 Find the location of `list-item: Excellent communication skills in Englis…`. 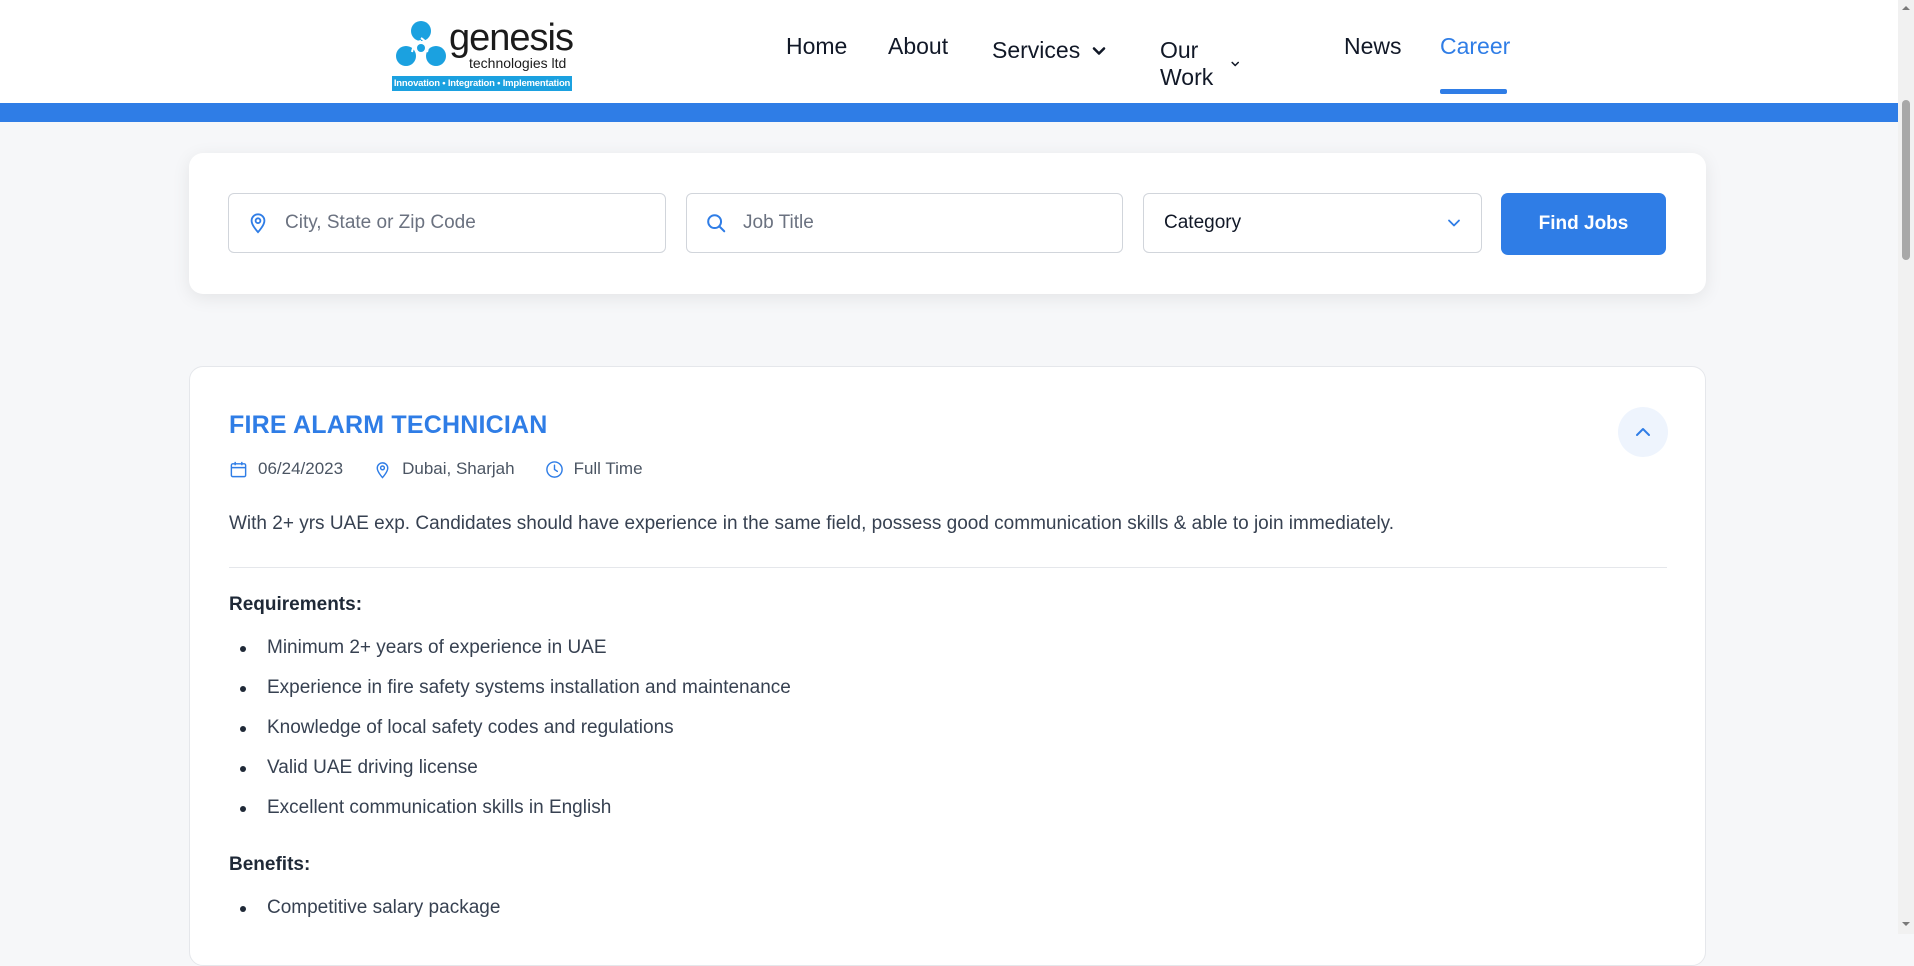

list-item: Excellent communication skills in Englis… is located at coordinates (510, 808).